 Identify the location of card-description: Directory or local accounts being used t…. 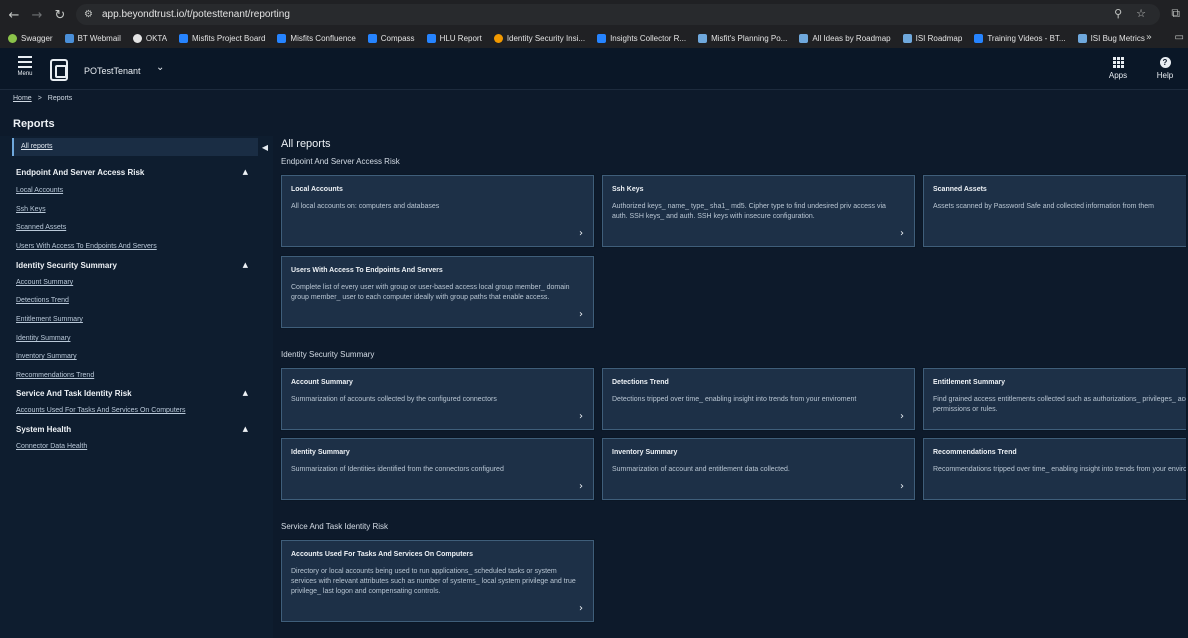
(433, 581).